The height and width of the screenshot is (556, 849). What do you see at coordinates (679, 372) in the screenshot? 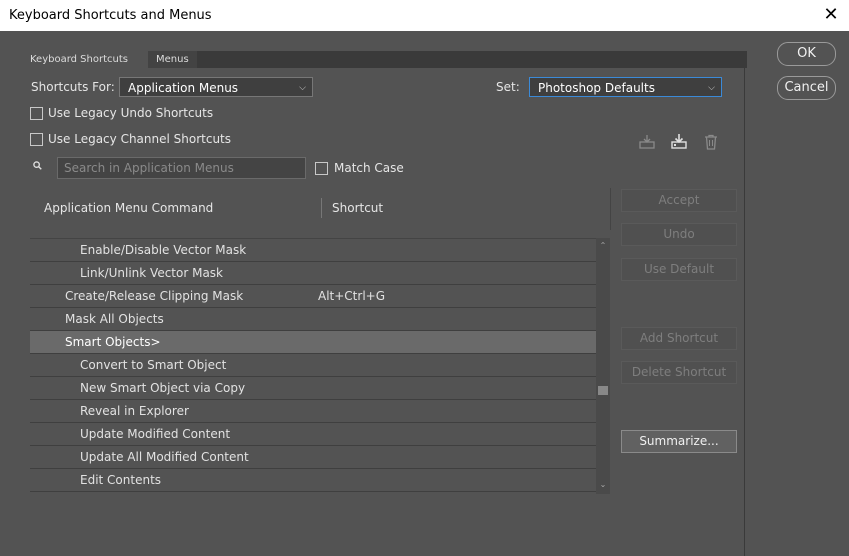
I see `delete-shortcut-button: Delete Shortcut` at bounding box center [679, 372].